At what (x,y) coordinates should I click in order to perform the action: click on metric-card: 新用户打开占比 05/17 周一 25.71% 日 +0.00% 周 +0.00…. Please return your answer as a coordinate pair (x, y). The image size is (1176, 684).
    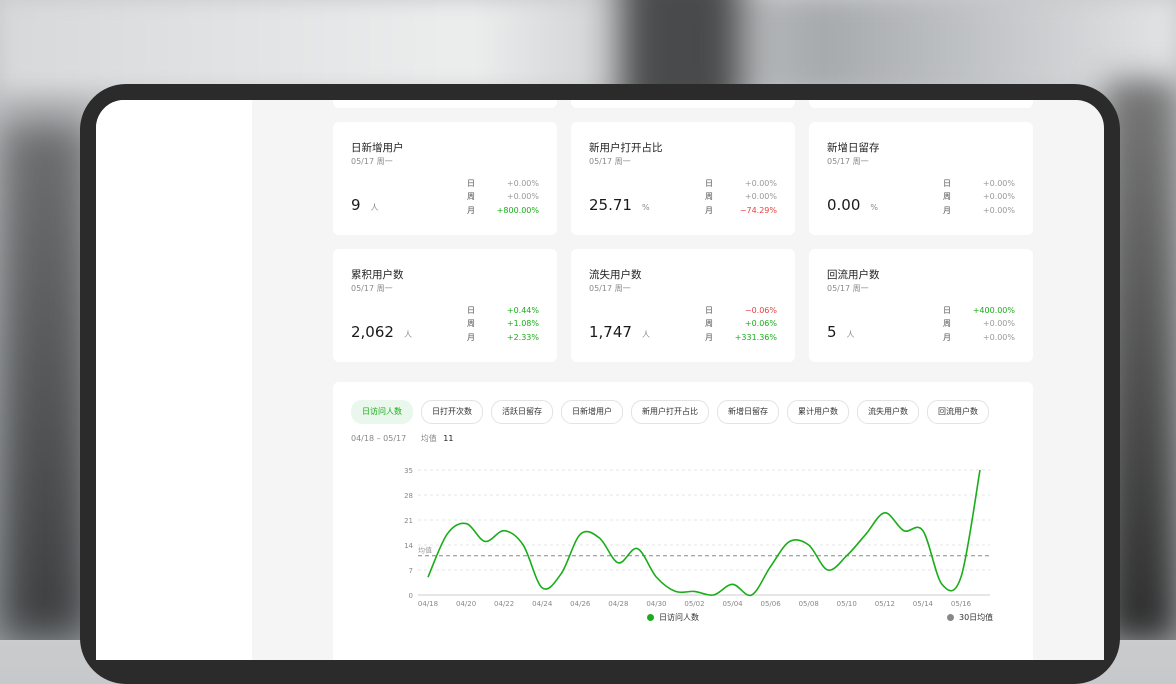
    Looking at the image, I should click on (683, 178).